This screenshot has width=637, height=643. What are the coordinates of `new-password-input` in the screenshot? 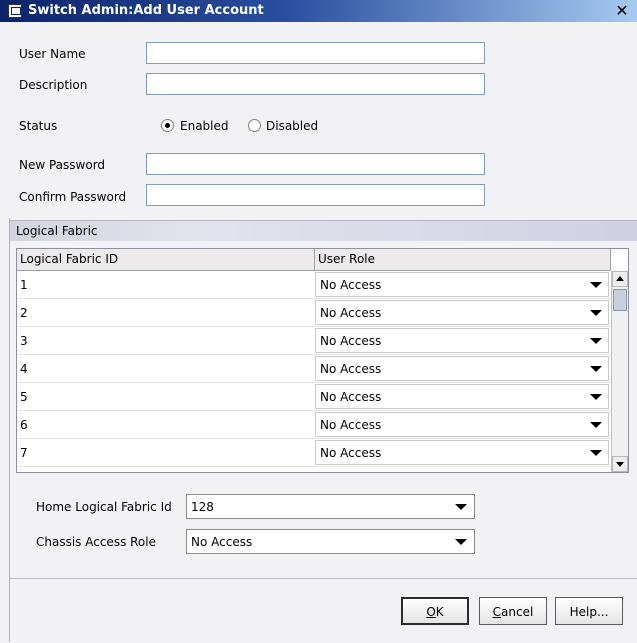 It's located at (315, 164).